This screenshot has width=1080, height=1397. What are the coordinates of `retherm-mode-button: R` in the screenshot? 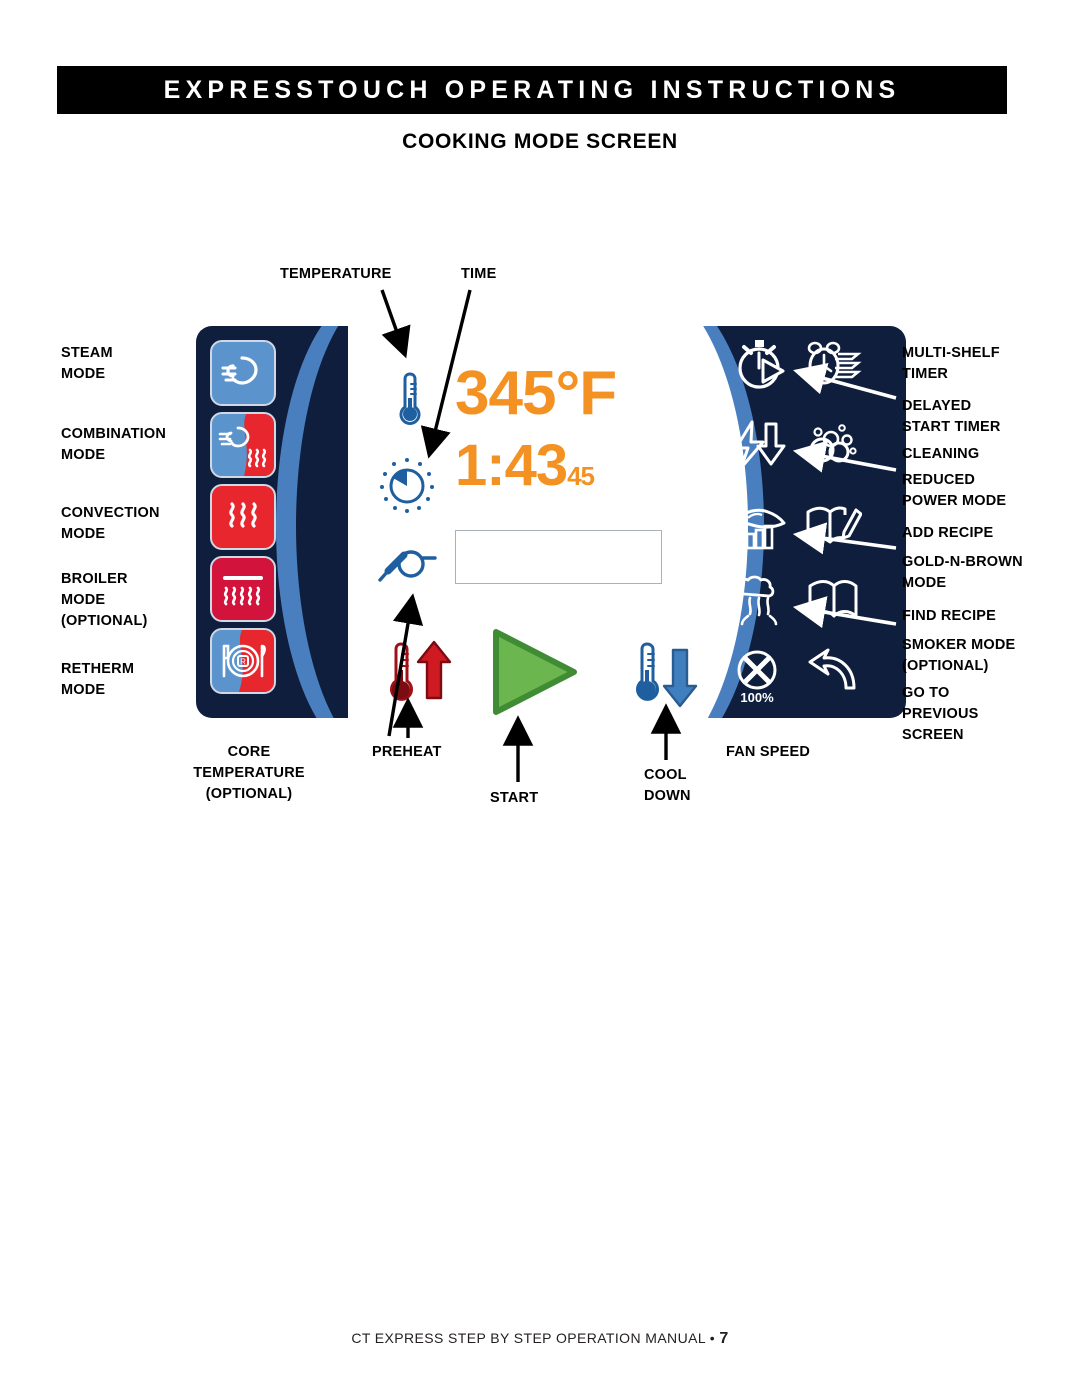 It's located at (243, 661).